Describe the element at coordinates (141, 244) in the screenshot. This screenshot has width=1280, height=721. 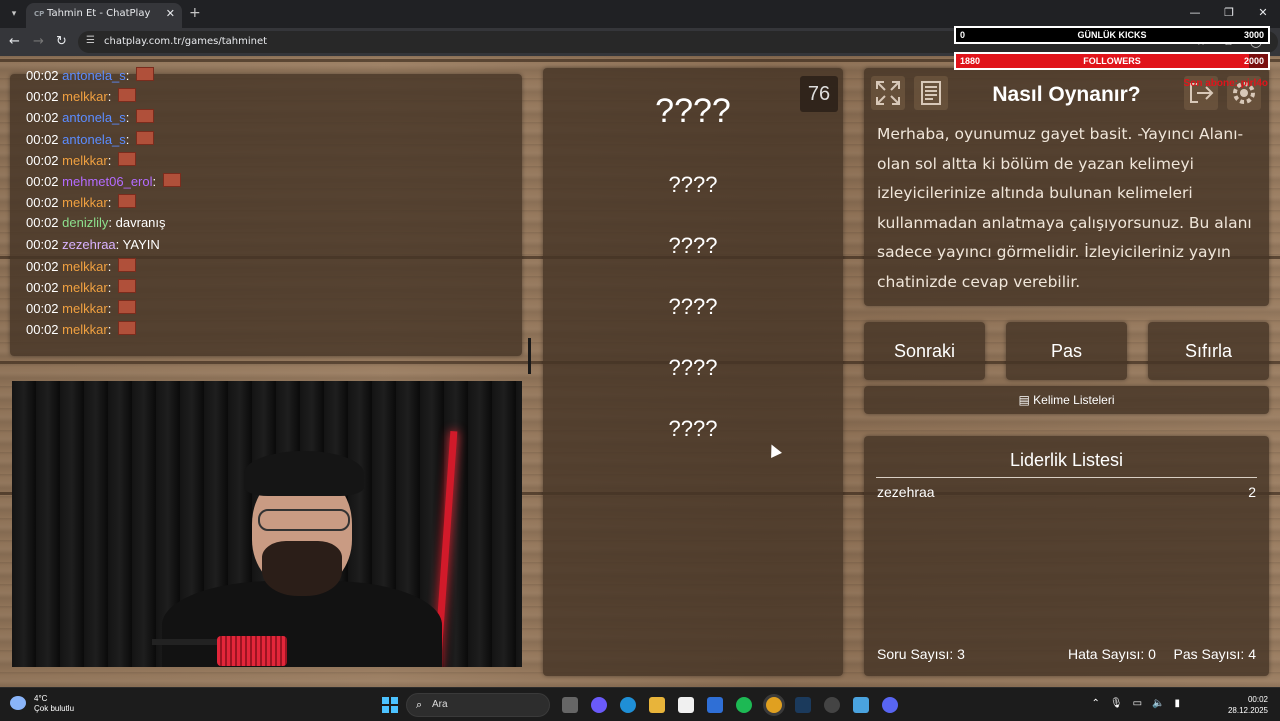
I see `chat-text: YAYIN` at that location.